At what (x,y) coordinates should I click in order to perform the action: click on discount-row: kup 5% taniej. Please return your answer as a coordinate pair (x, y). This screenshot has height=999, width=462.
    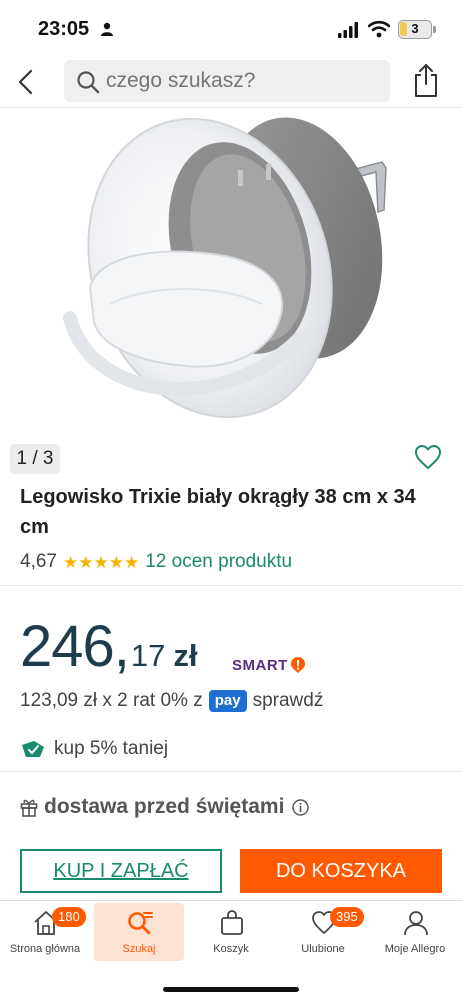
    Looking at the image, I should click on (94, 749).